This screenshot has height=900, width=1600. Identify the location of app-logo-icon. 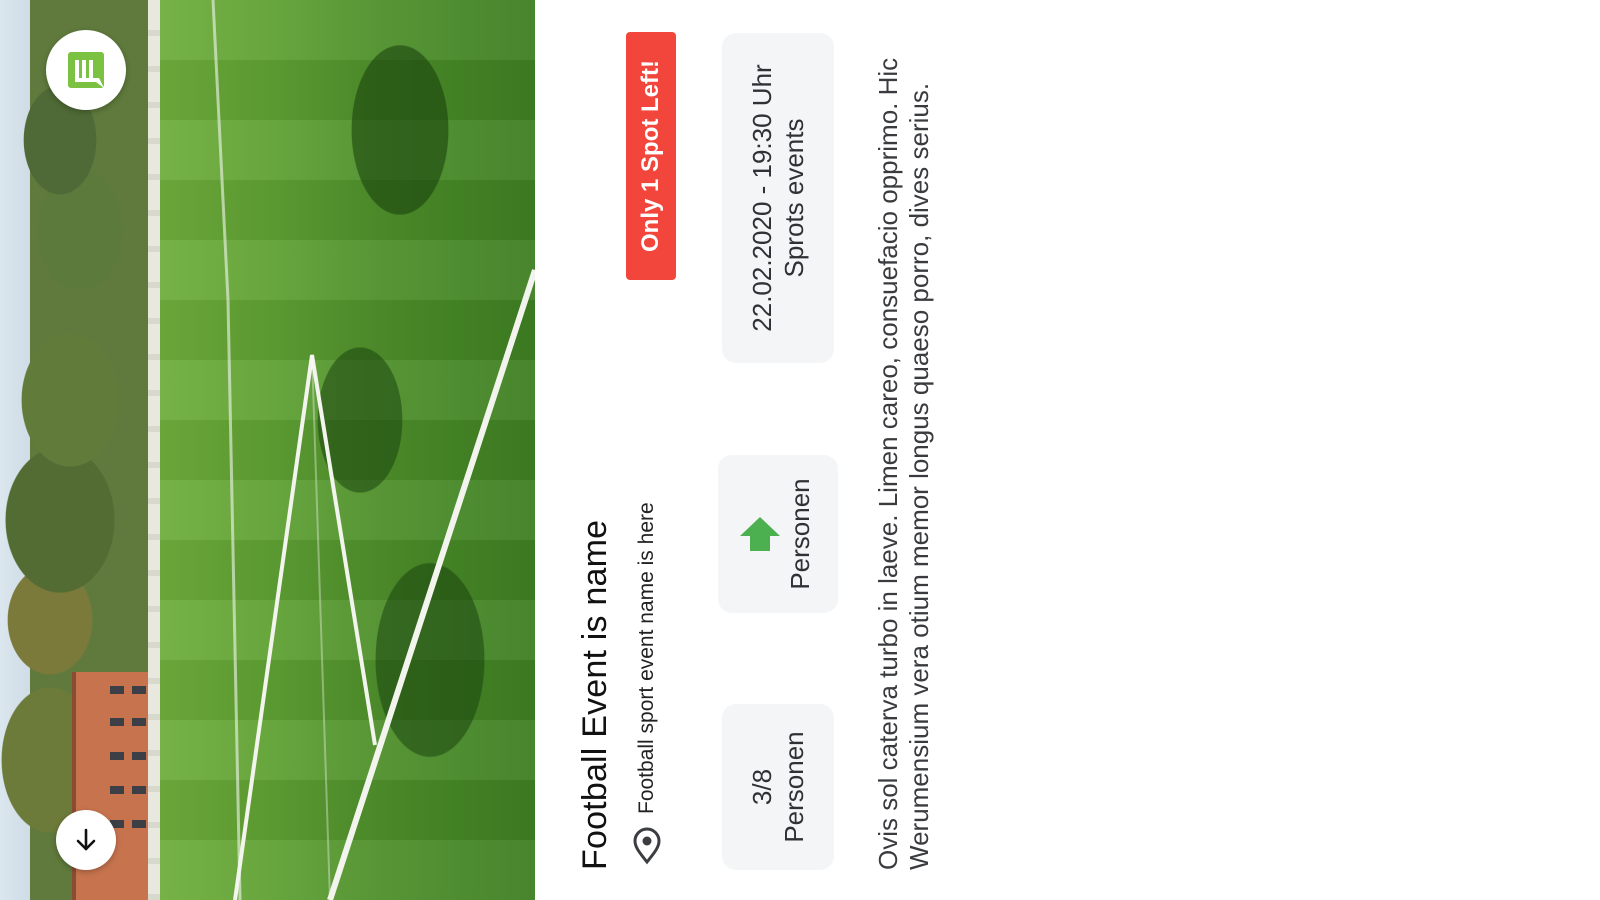
(86, 70).